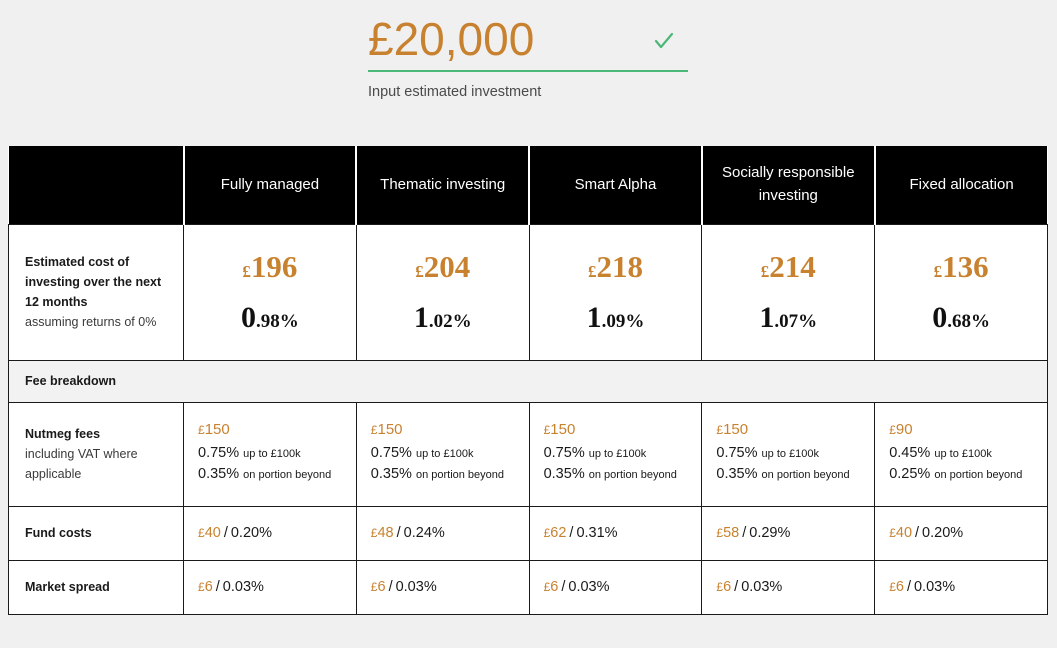  I want to click on cost-percent: 1.09%, so click(616, 317).